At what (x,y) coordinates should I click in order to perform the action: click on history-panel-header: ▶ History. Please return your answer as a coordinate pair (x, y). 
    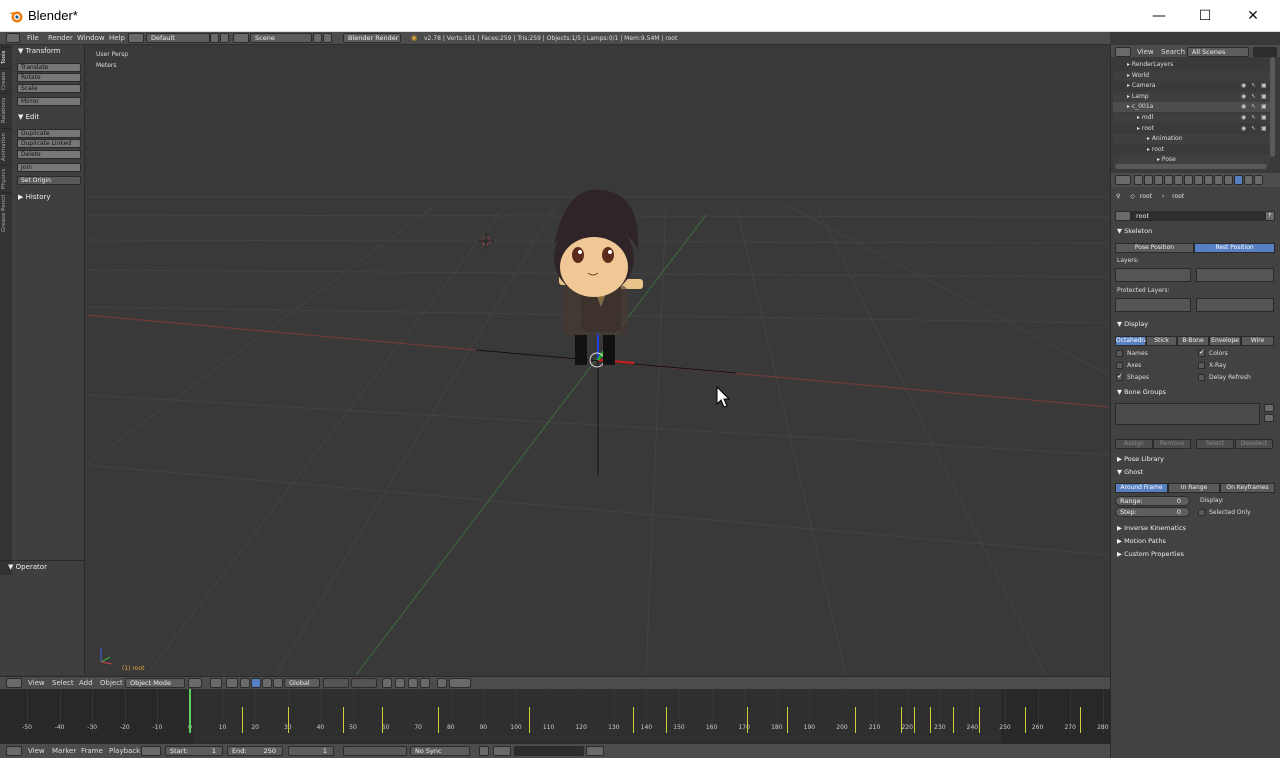
    Looking at the image, I should click on (34, 197).